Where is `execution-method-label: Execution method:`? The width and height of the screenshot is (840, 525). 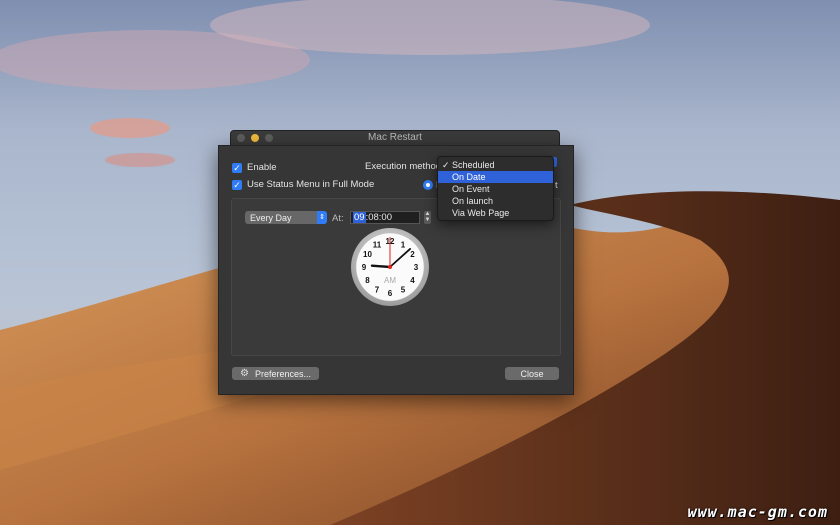
execution-method-label: Execution method: is located at coordinates (404, 166).